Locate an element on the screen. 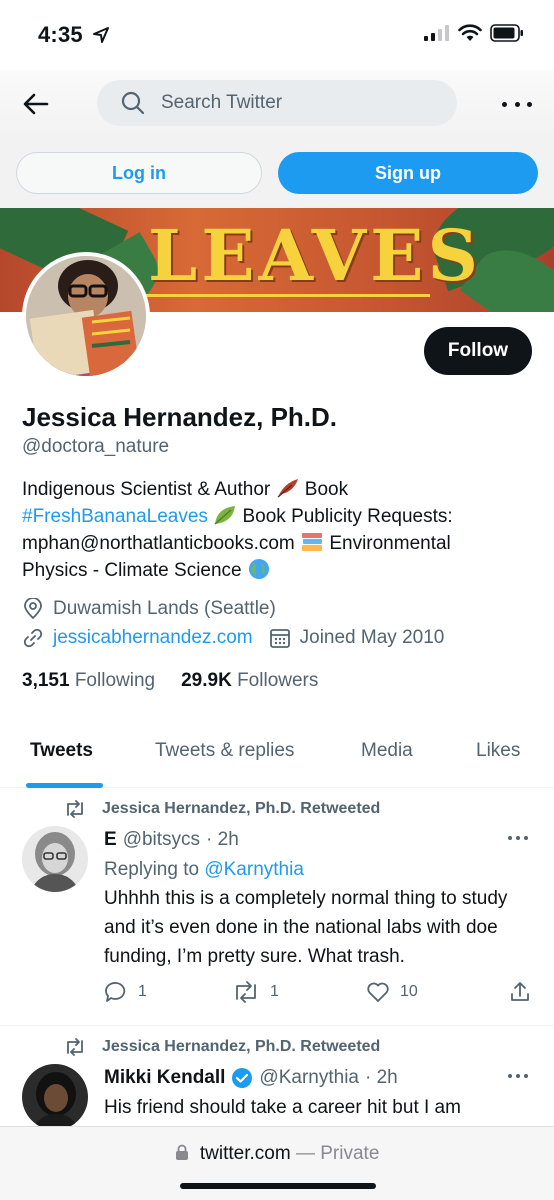 The height and width of the screenshot is (1200, 554). calendar-icon is located at coordinates (279, 638).